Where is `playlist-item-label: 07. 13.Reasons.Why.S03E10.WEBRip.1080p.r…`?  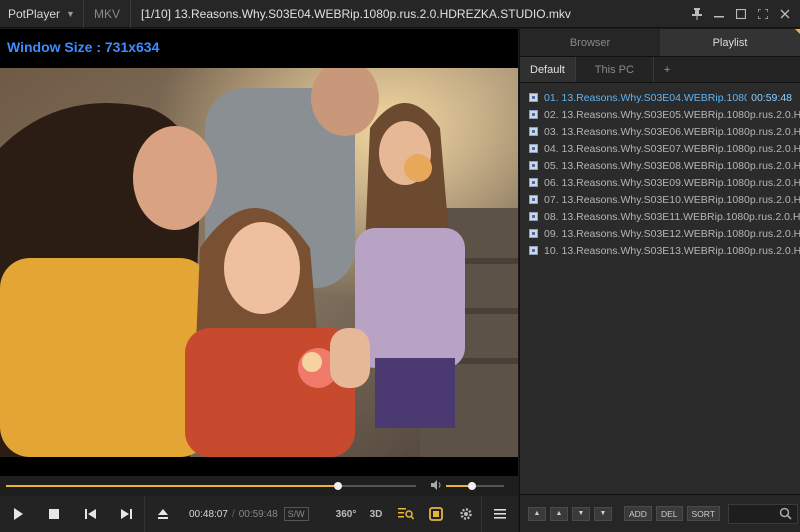 playlist-item-label: 07. 13.Reasons.Why.S03E10.WEBRip.1080p.r… is located at coordinates (672, 199).